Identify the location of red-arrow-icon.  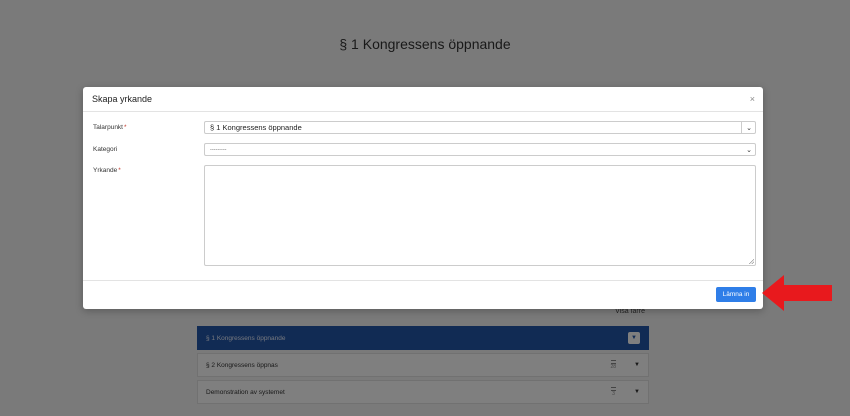
(797, 293).